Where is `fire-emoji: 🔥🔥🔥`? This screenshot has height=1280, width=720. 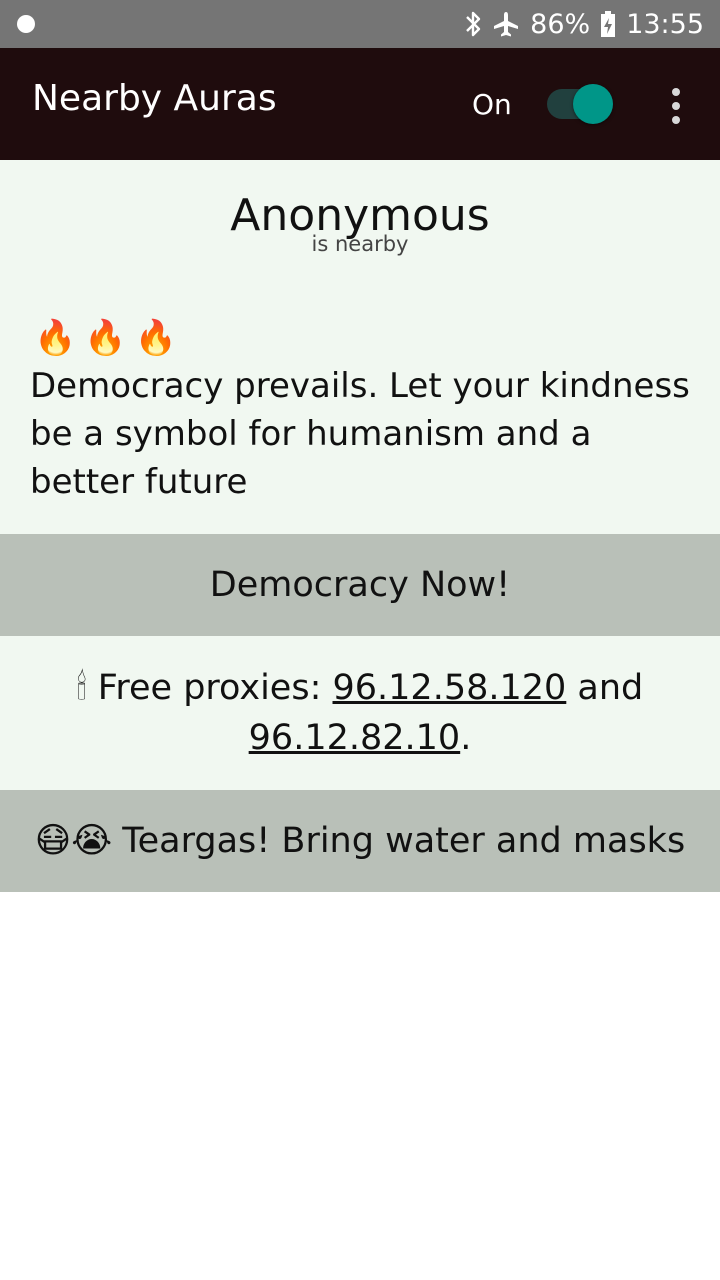
fire-emoji: 🔥🔥🔥 is located at coordinates (110, 338).